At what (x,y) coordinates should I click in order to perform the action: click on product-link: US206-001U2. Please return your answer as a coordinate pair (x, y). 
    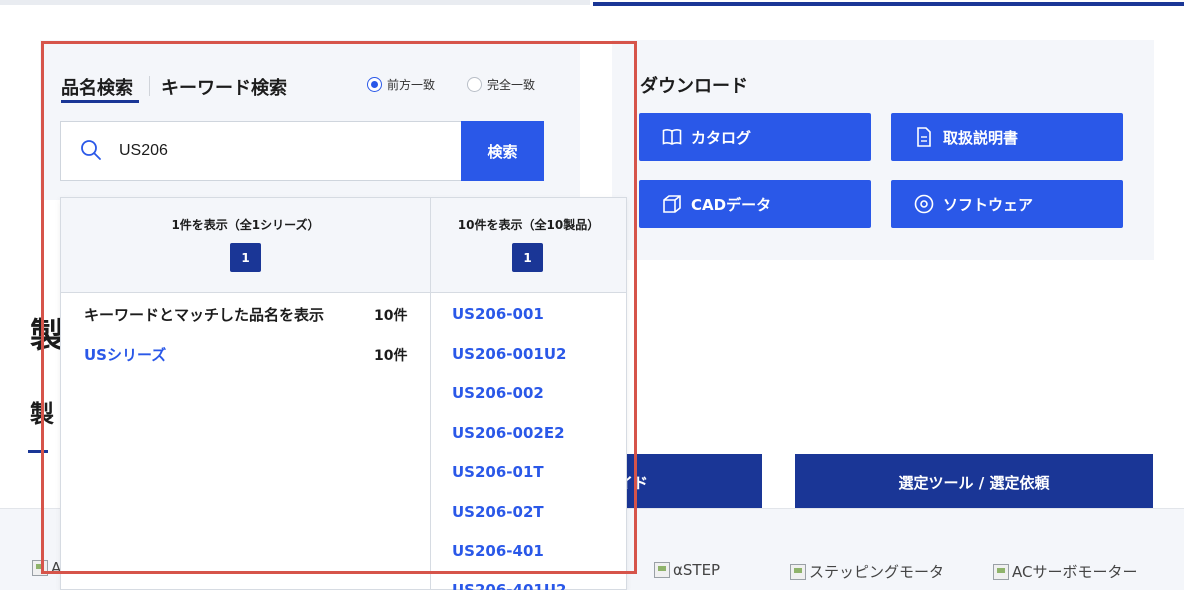
    Looking at the image, I should click on (509, 354).